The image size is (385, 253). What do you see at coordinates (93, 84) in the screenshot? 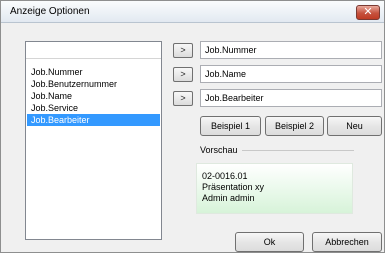
I see `list-item-job-benutzernummer: Job.Benutzernummer` at bounding box center [93, 84].